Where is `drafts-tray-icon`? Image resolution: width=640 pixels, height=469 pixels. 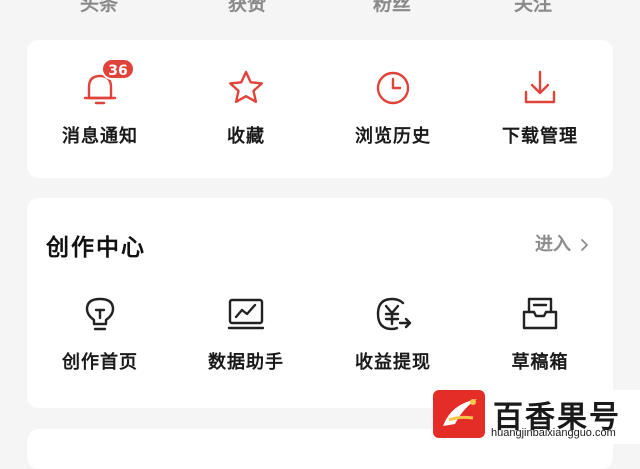 drafts-tray-icon is located at coordinates (540, 314).